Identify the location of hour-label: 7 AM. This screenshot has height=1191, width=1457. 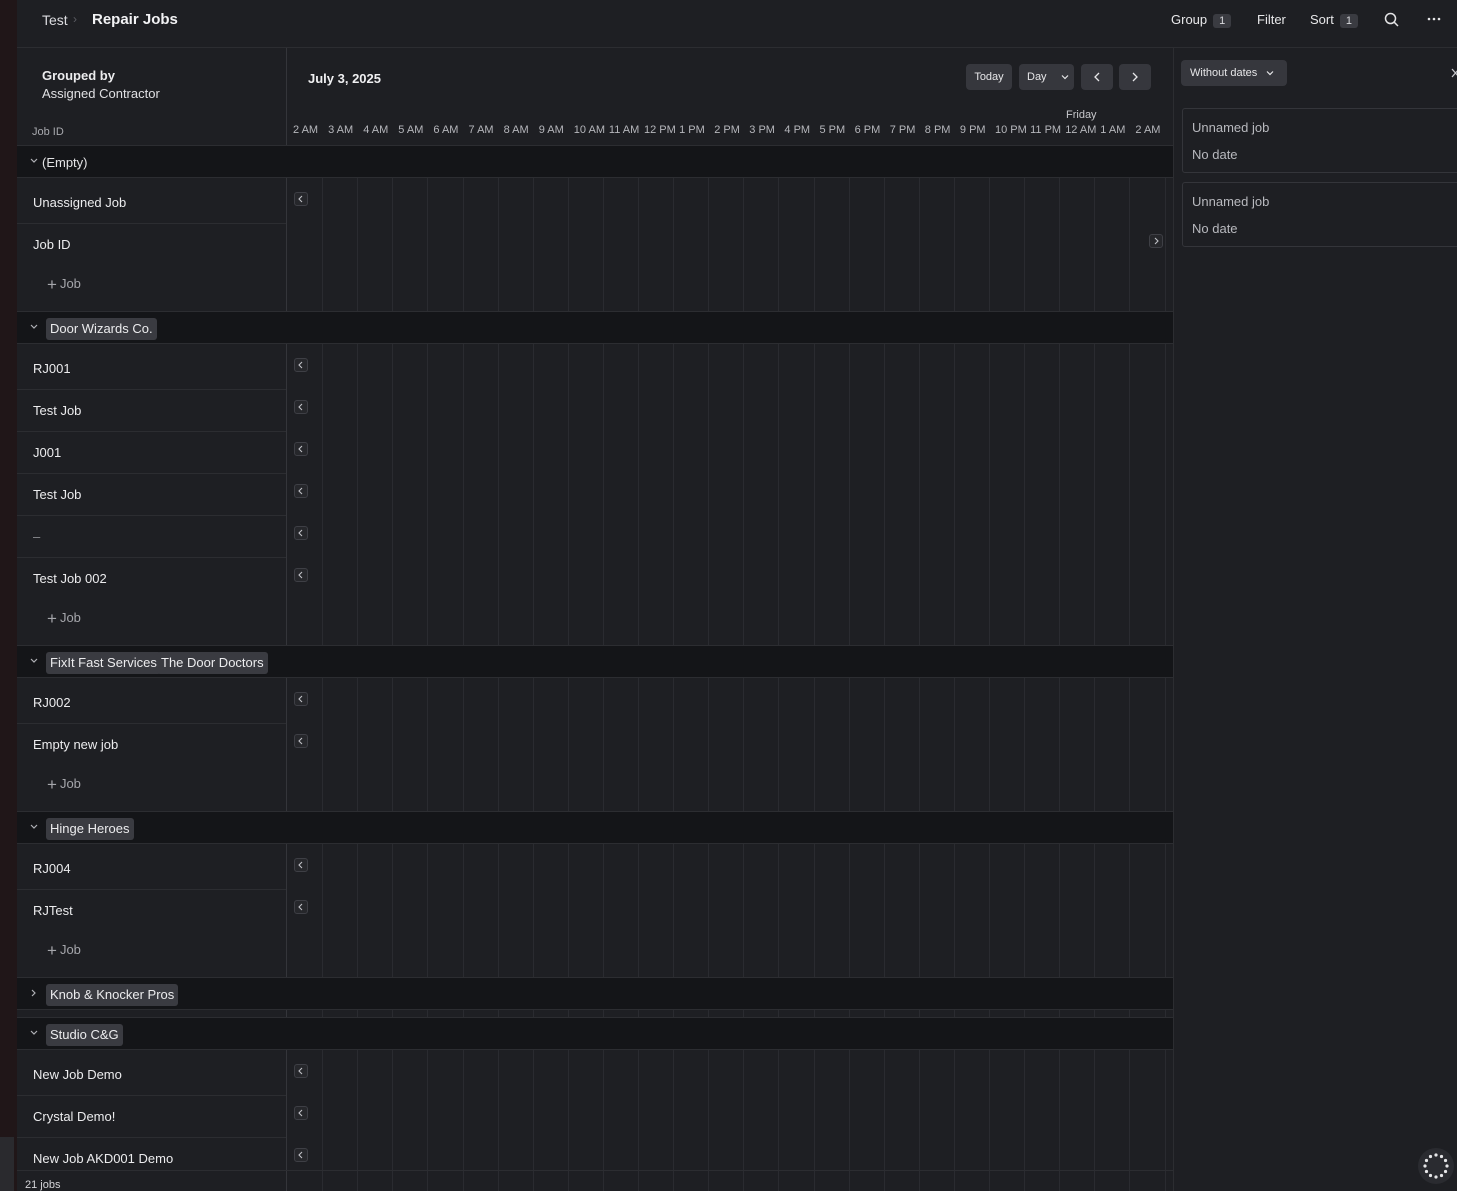
(481, 130).